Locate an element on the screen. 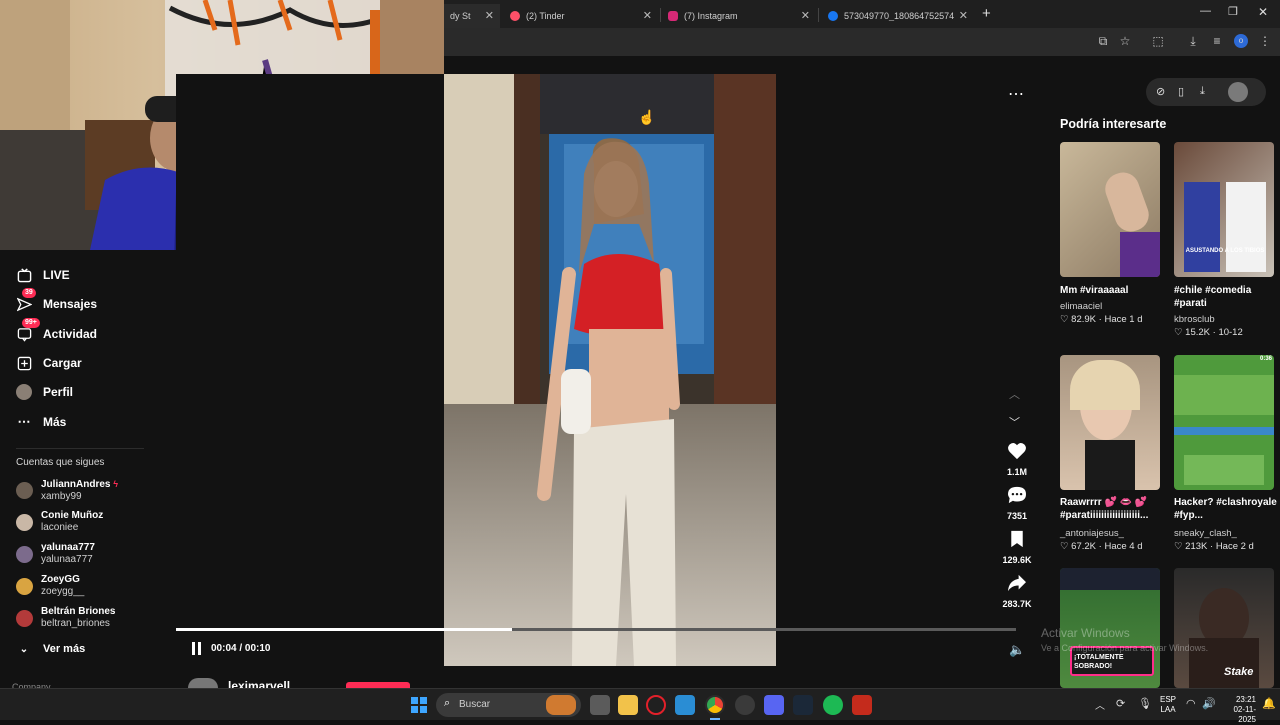 The width and height of the screenshot is (1280, 725). language-code: ESP is located at coordinates (1168, 699).